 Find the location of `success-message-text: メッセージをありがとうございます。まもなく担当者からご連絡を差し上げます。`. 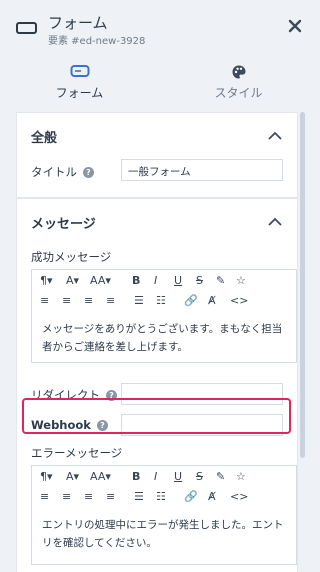

success-message-text: メッセージをありがとうございます。まもなく担当者からご連絡を差し上げます。 is located at coordinates (164, 338).